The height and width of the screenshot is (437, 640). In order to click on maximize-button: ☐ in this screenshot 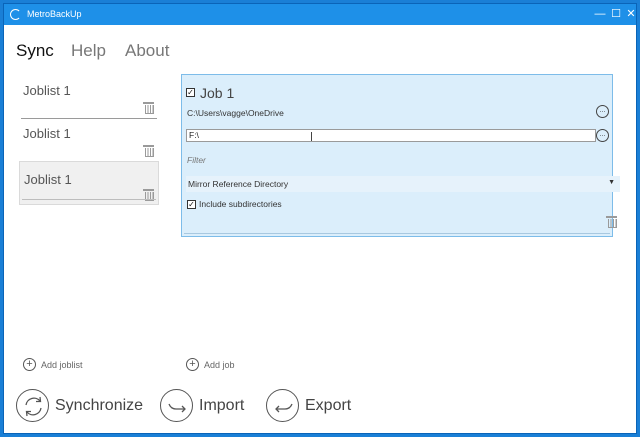, I will do `click(616, 14)`.